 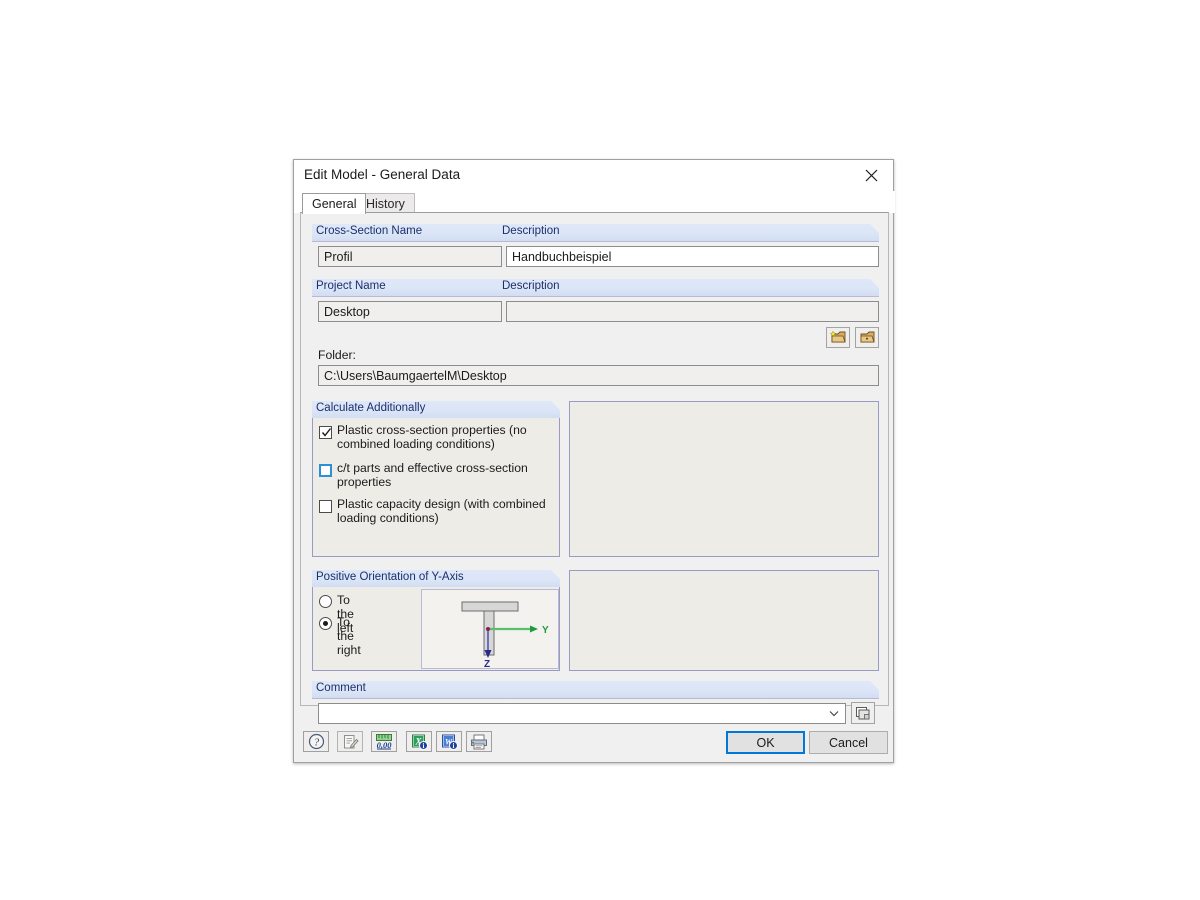 I want to click on radio-label: To the right, so click(x=349, y=636).